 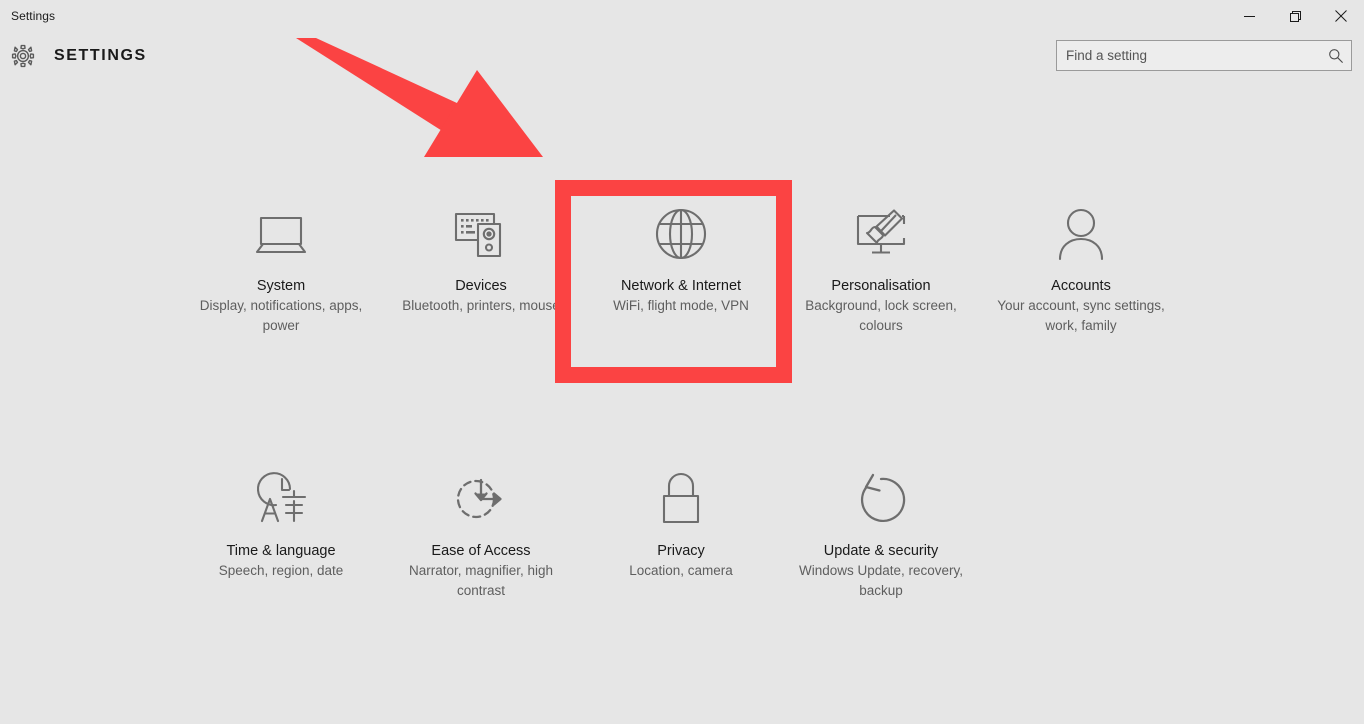 I want to click on devices-icon, so click(x=481, y=234).